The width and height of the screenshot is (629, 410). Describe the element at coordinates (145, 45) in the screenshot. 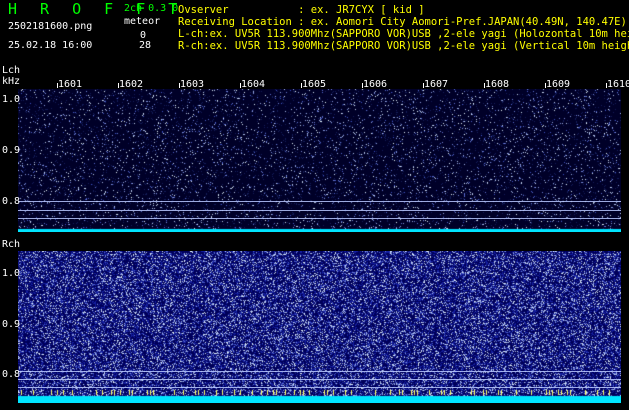

I see `meteor-count-r: 28` at that location.